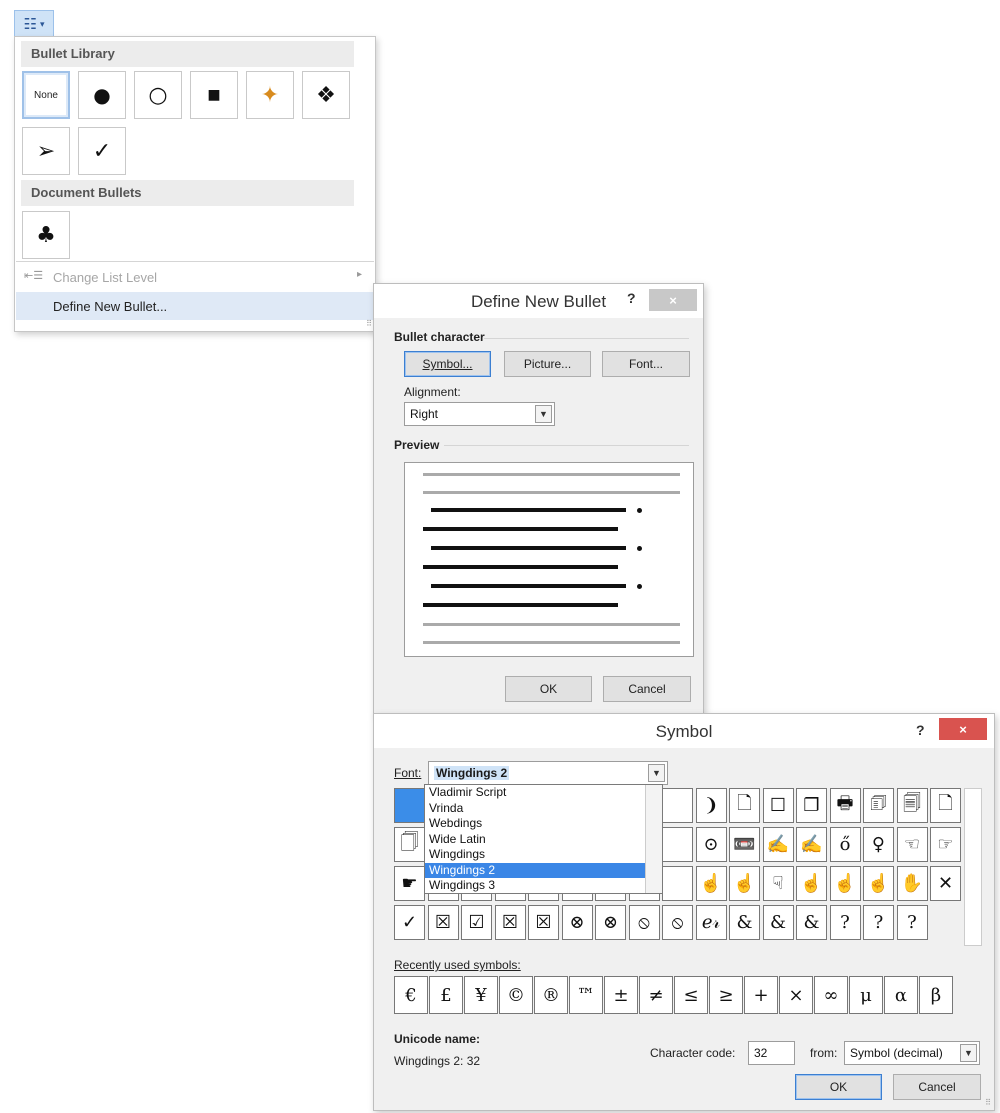 The height and width of the screenshot is (1113, 1000). Describe the element at coordinates (973, 867) in the screenshot. I see `symbol-grid-scrollbar` at that location.